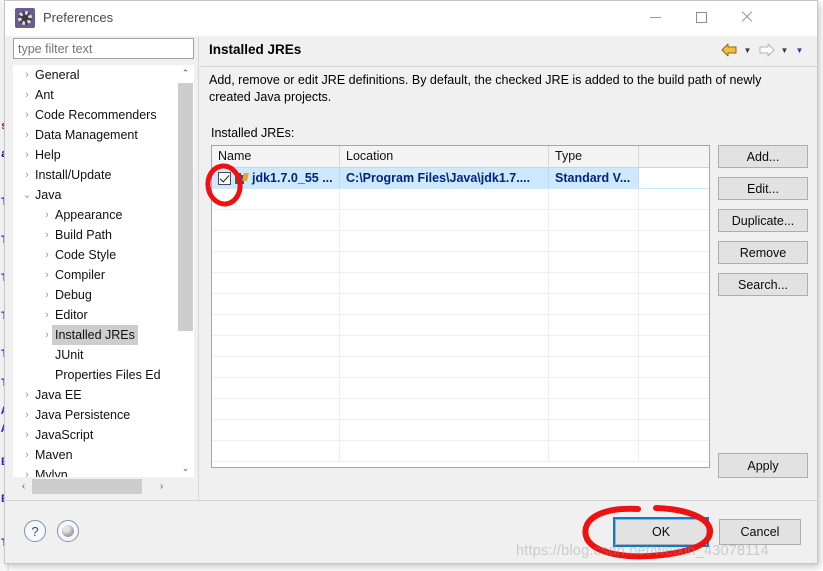  Describe the element at coordinates (94, 415) in the screenshot. I see `sidebar-item-java-persistence: › Java Persistence` at that location.